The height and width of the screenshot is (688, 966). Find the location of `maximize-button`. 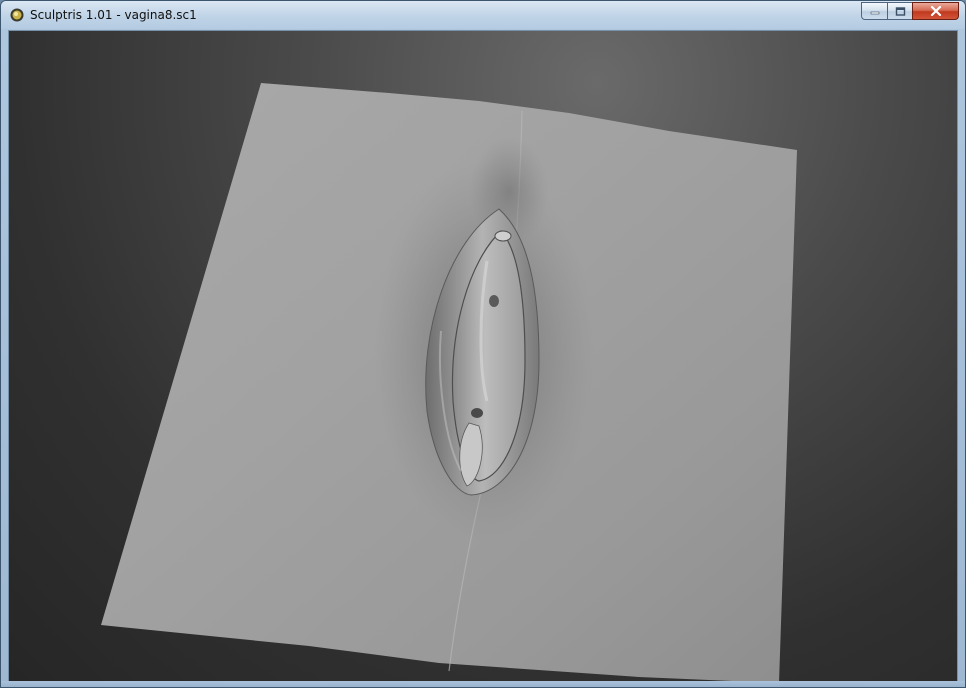

maximize-button is located at coordinates (900, 11).